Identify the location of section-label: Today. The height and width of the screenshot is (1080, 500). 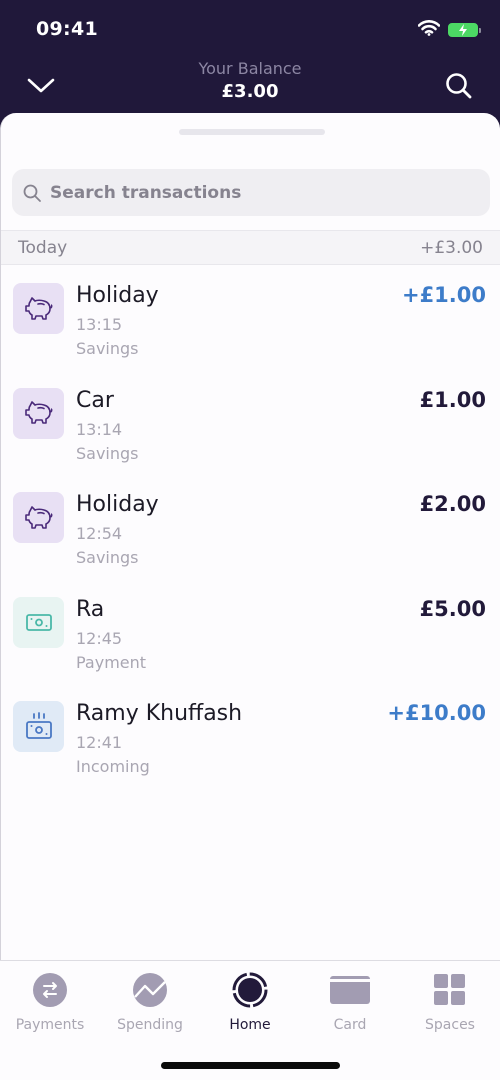
(43, 247).